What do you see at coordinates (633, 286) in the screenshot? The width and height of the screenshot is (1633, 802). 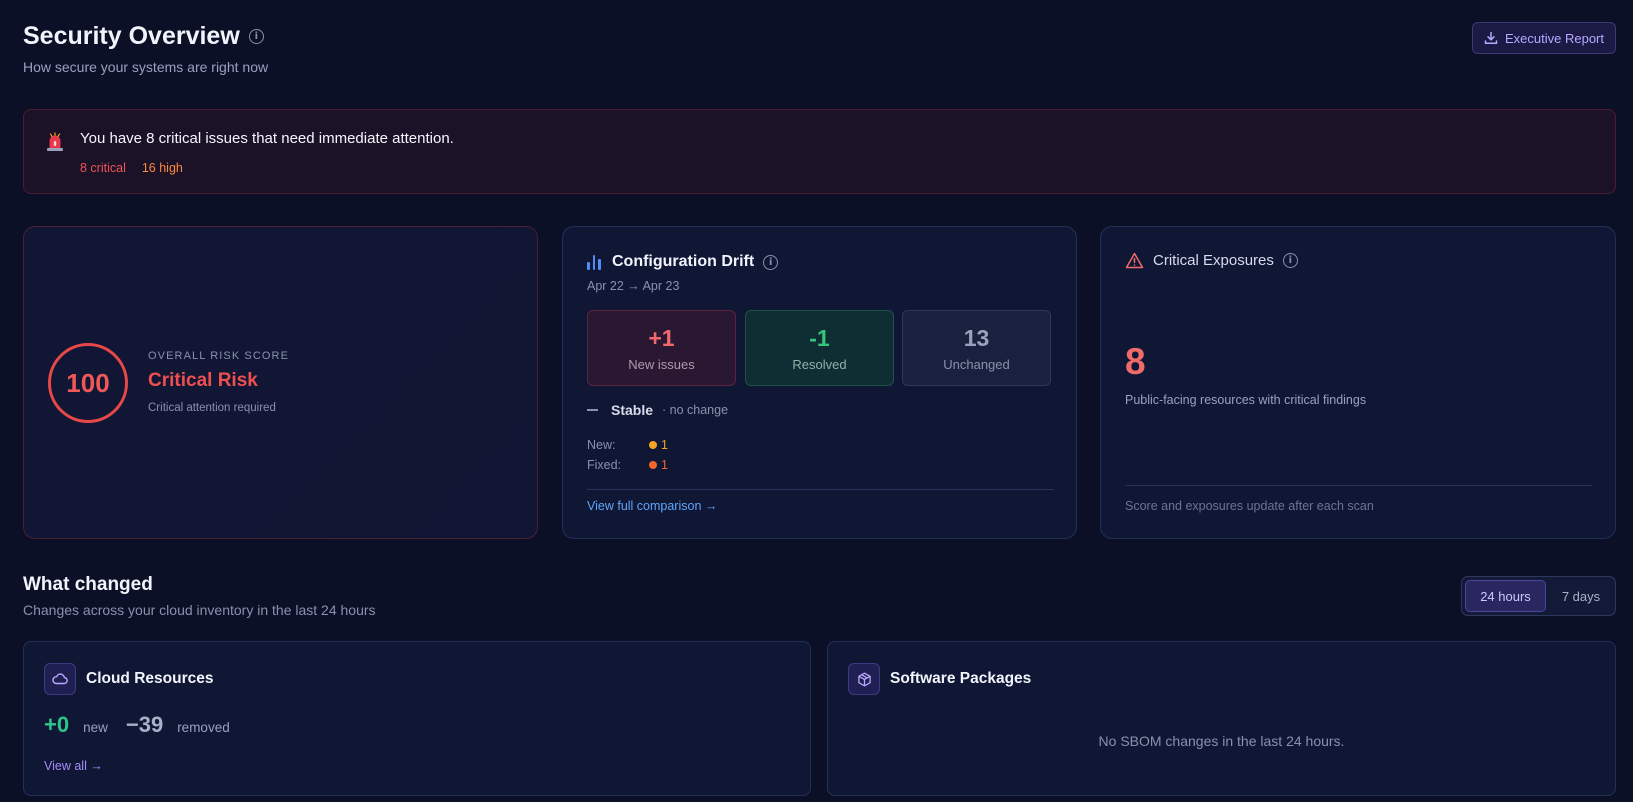 I see `drift-dates: Apr 22 → Apr 23` at bounding box center [633, 286].